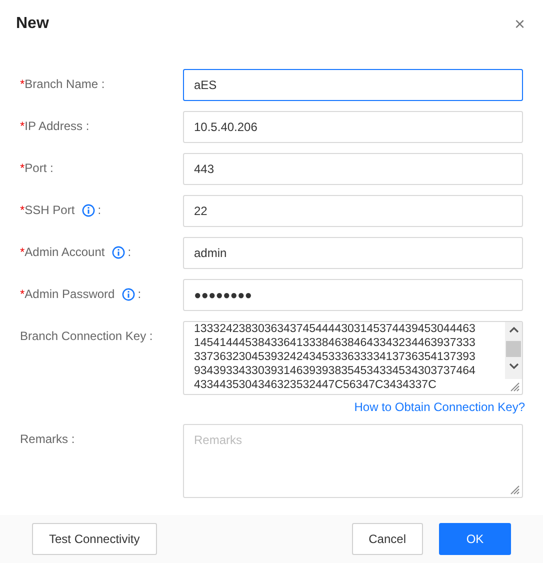 The height and width of the screenshot is (563, 543). I want to click on field-label: IP Address :, so click(57, 126).